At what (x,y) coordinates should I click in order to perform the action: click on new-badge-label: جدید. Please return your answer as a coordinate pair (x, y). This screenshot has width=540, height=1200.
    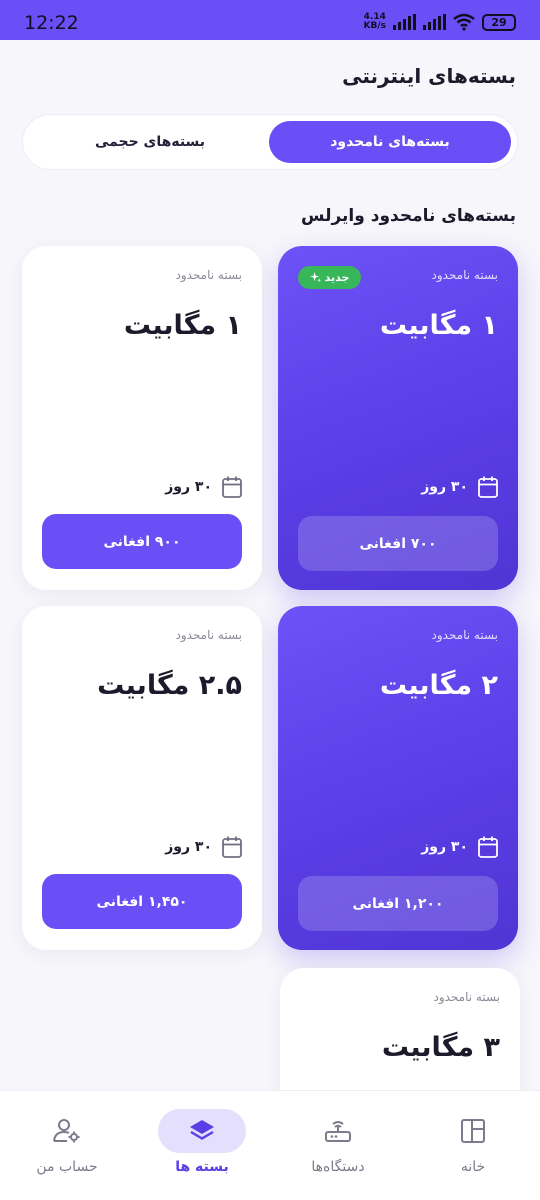
    Looking at the image, I should click on (337, 277).